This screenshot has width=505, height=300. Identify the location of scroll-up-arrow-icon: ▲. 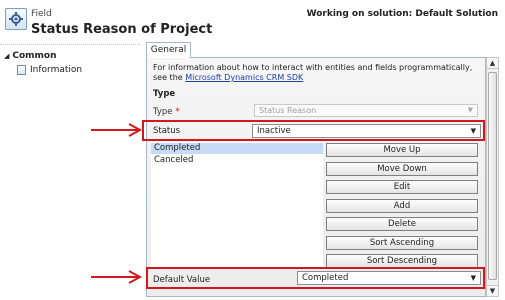
(492, 63).